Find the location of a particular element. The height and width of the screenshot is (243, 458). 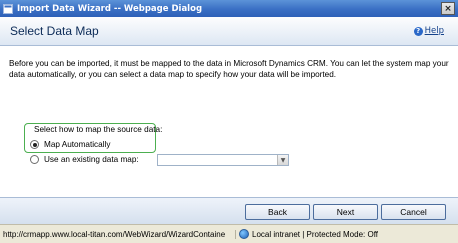

option-map-automatically: Map Automatically is located at coordinates (70, 144).